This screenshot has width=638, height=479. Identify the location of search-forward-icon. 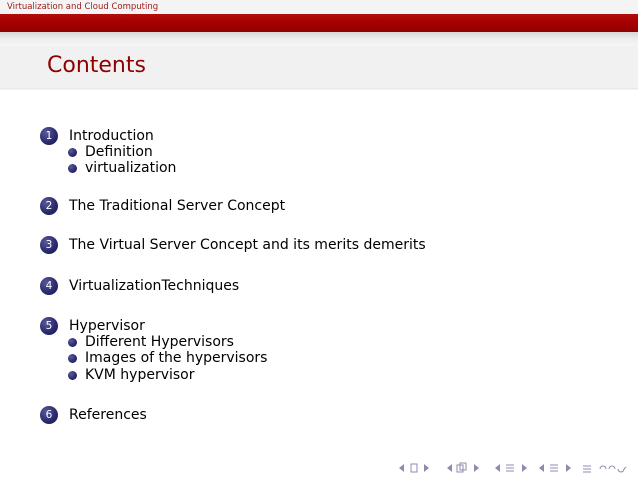
(615, 468).